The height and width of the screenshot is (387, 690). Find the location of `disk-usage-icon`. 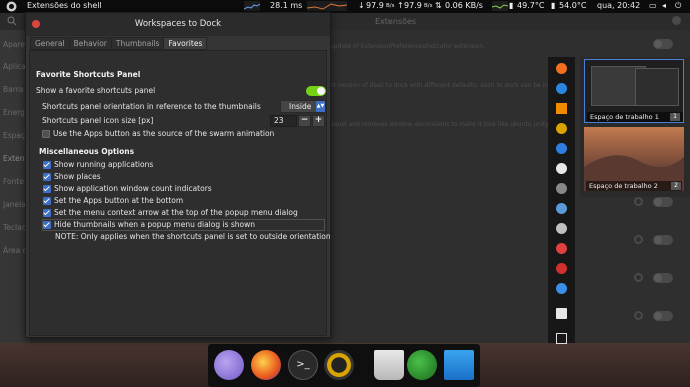

disk-usage-icon is located at coordinates (561, 228).